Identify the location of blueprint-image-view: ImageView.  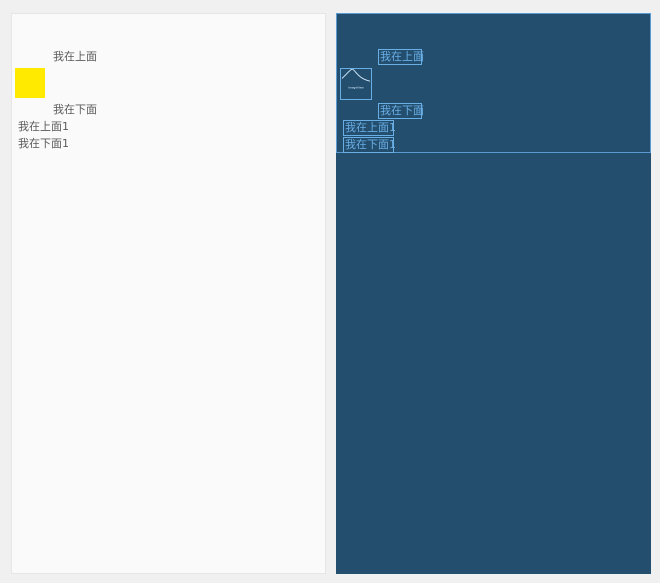
(356, 84).